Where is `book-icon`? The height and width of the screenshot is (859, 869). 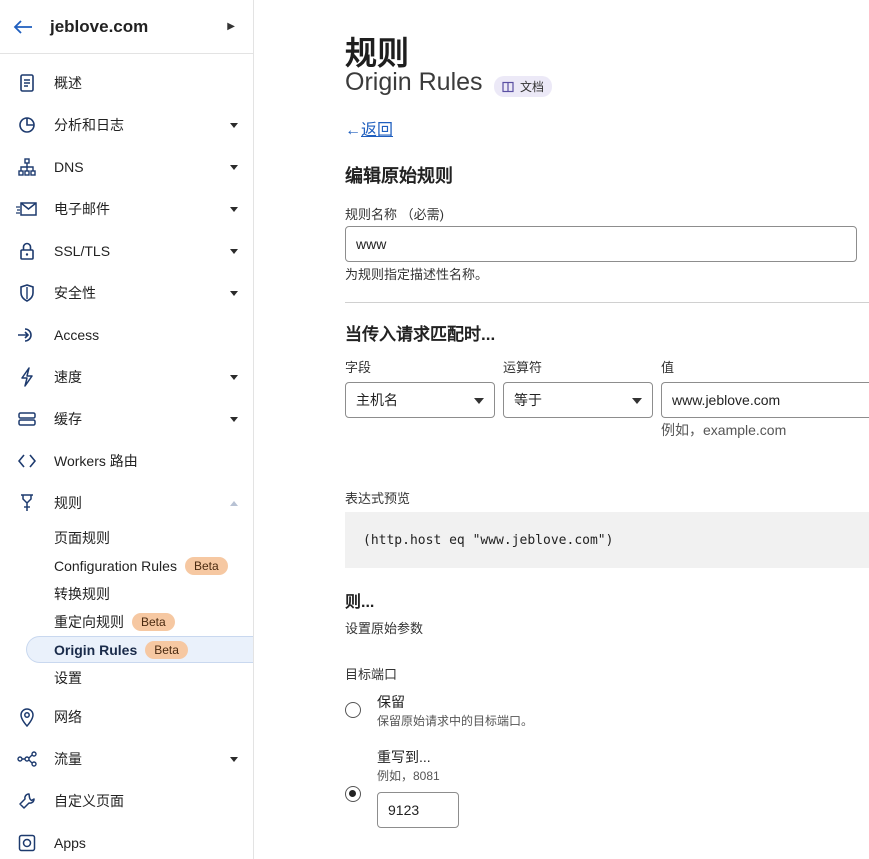
book-icon is located at coordinates (508, 87).